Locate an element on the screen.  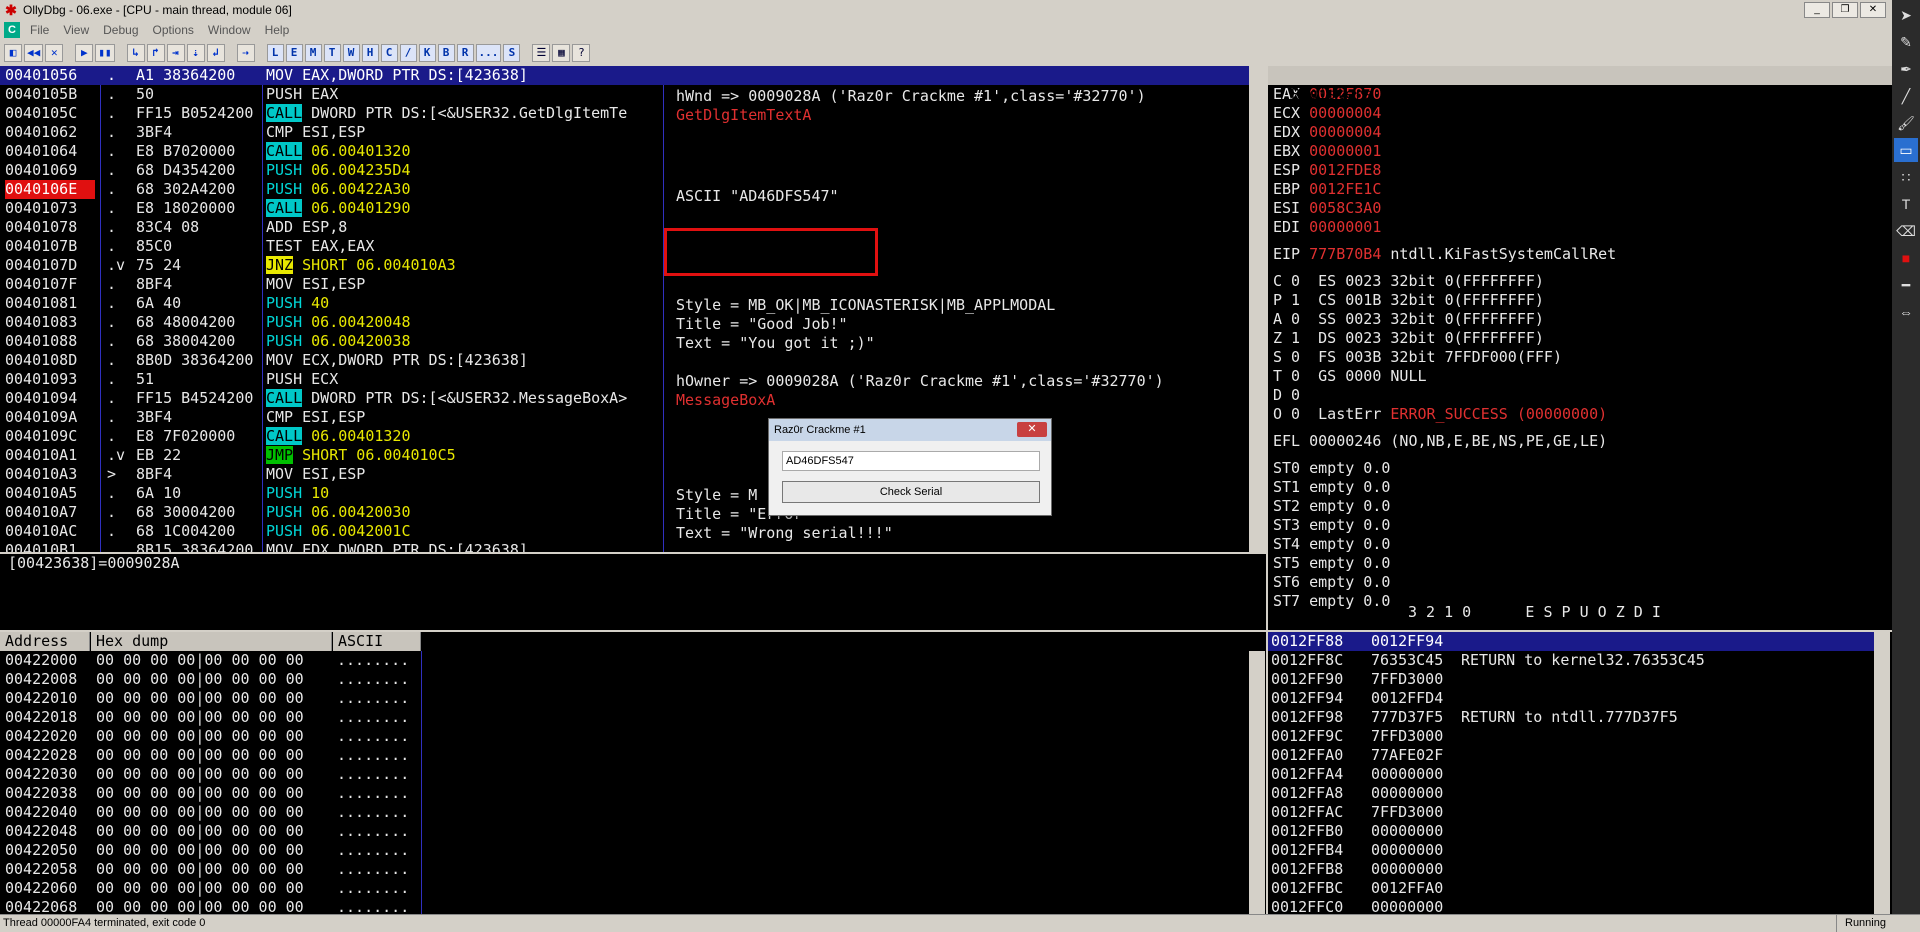
efl-row: EFL 00000246 (NO,NB,E,BE,NS,PE,GE,LE) is located at coordinates (1580, 441).